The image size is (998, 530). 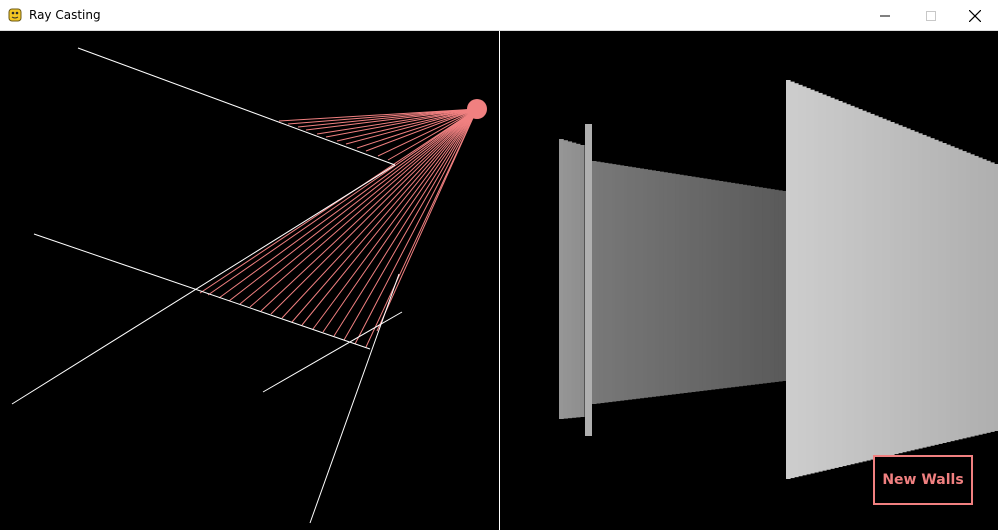 I want to click on pygame-snake-icon, so click(x=15, y=15).